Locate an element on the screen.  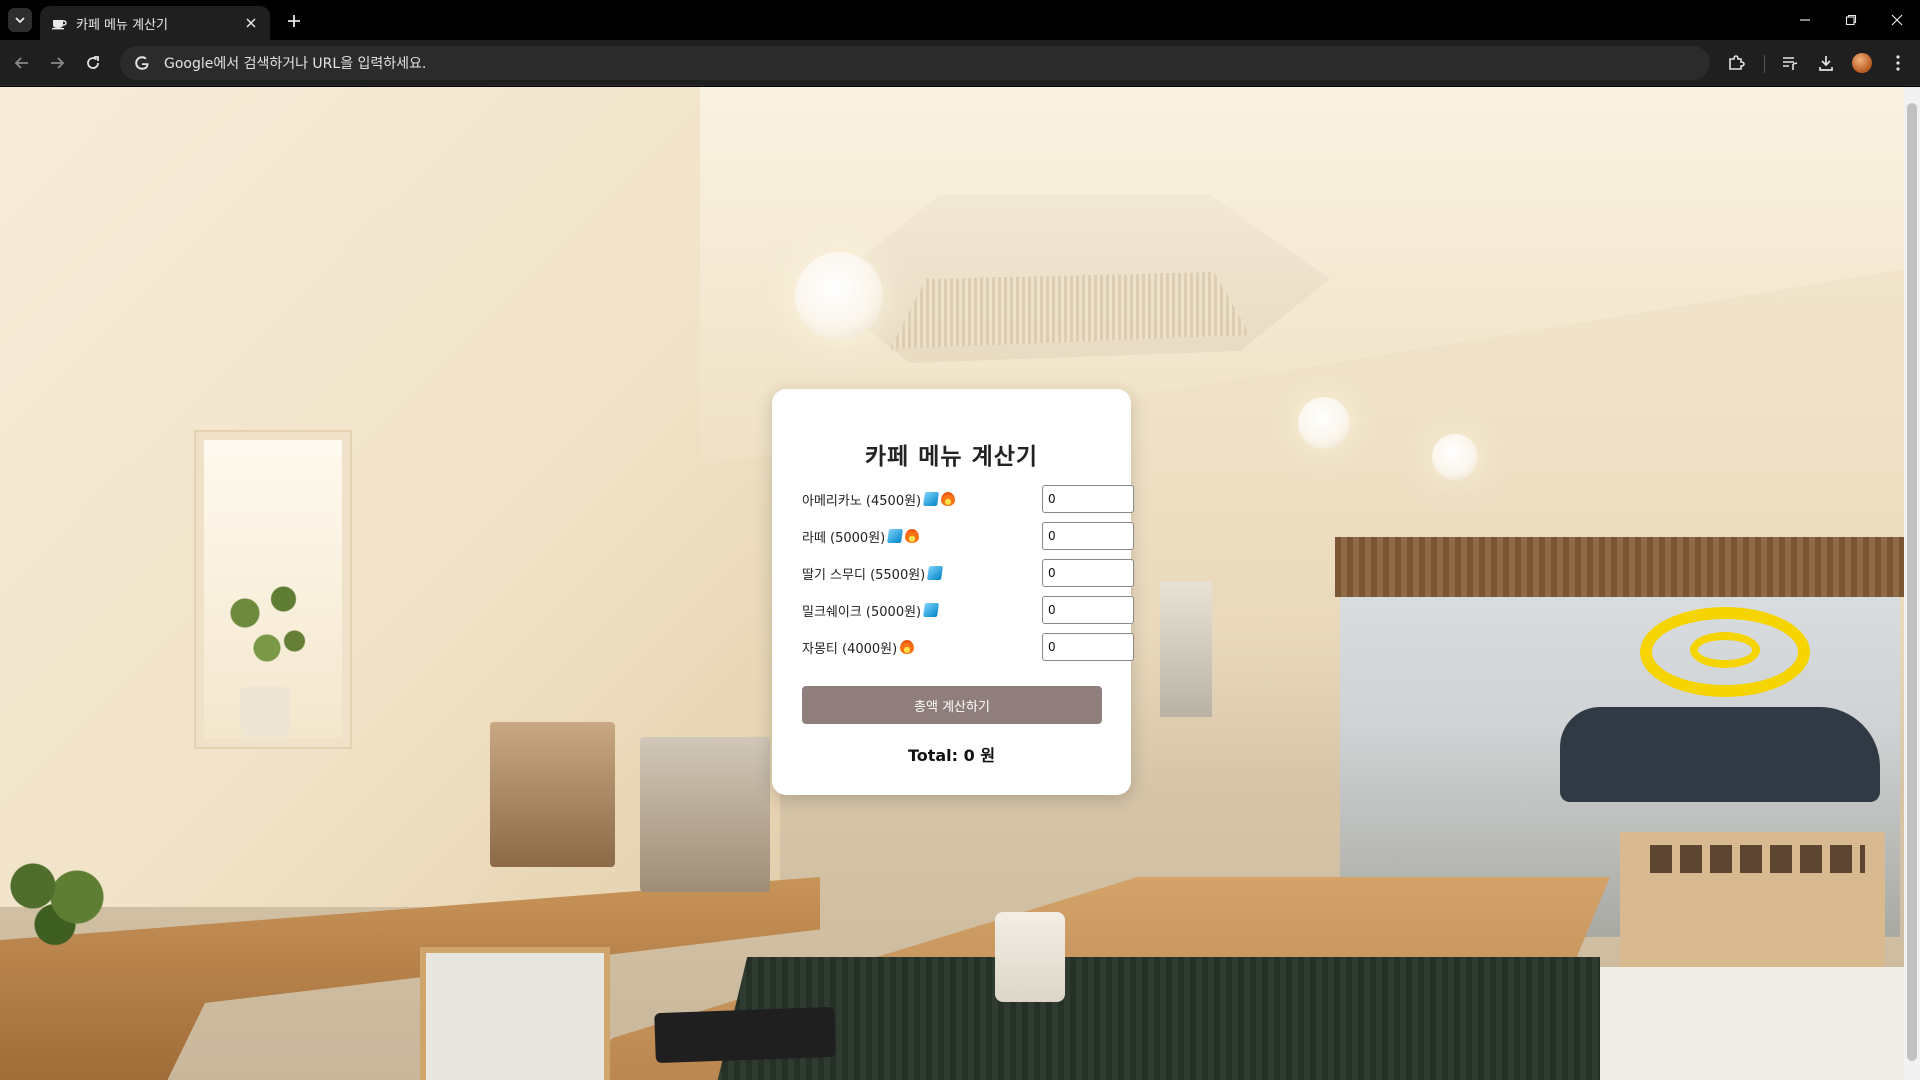
menu-item-milkshake: 밀크쉐이크 (5000원) is located at coordinates (968, 610).